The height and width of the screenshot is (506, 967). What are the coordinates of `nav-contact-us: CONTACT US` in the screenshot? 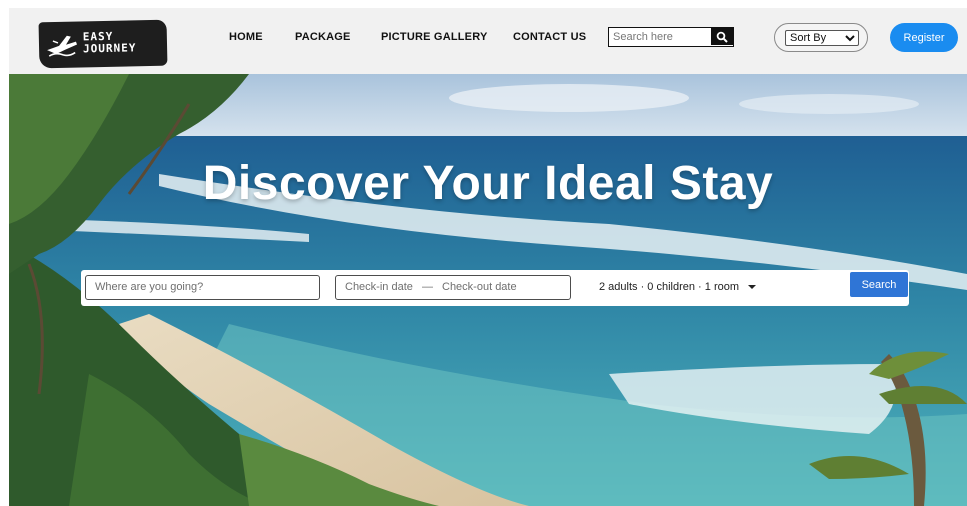 It's located at (549, 37).